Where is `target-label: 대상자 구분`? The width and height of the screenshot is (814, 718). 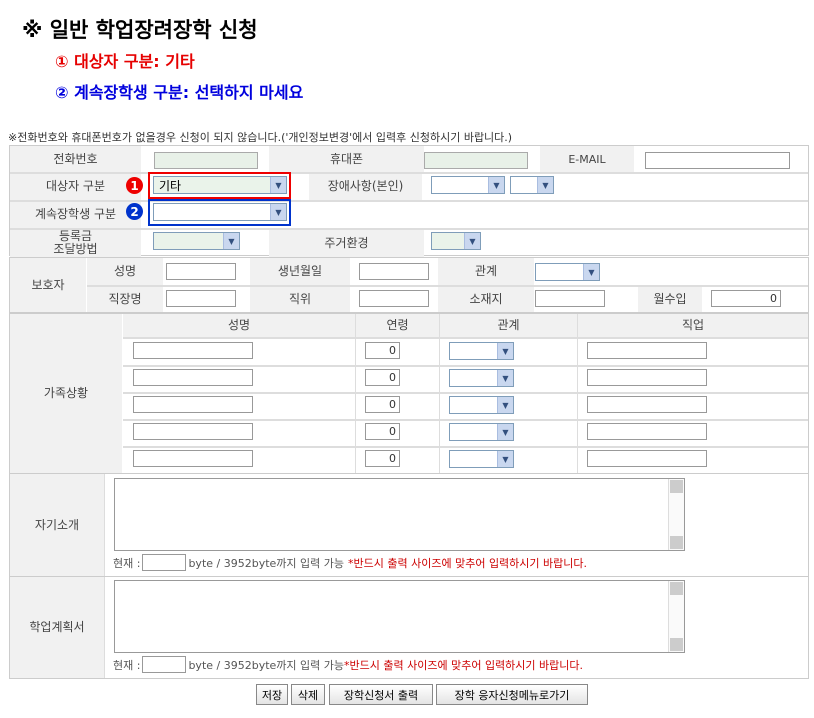
target-label: 대상자 구분 is located at coordinates (75, 186).